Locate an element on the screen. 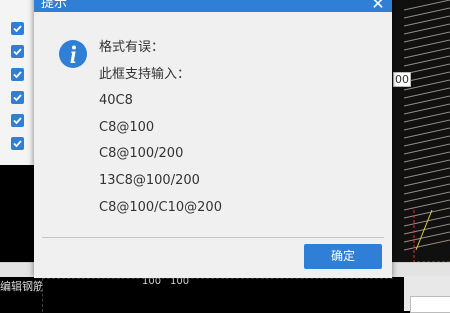 The width and height of the screenshot is (450, 313). drawing-canvas-right is located at coordinates (421, 135).